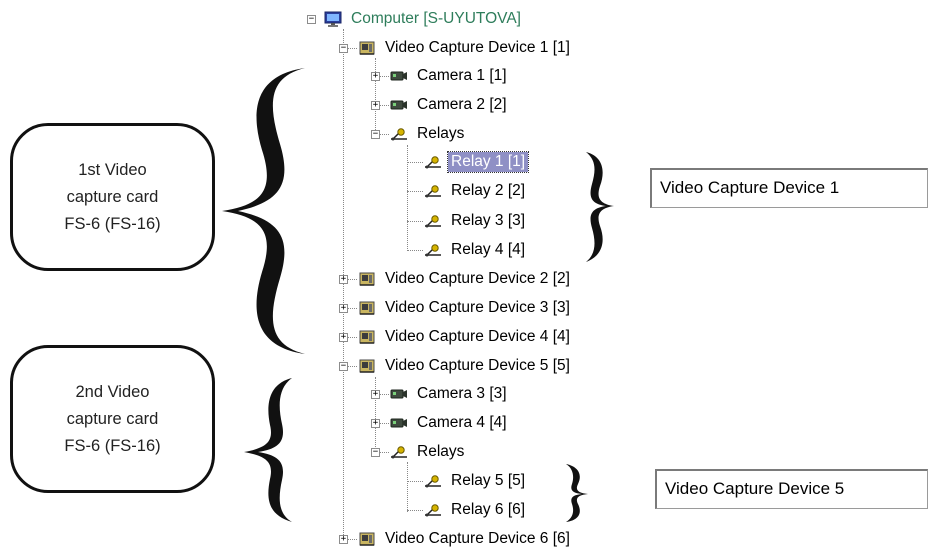 The image size is (928, 550). I want to click on device-name-field-1: Video Capture Device 1, so click(789, 188).